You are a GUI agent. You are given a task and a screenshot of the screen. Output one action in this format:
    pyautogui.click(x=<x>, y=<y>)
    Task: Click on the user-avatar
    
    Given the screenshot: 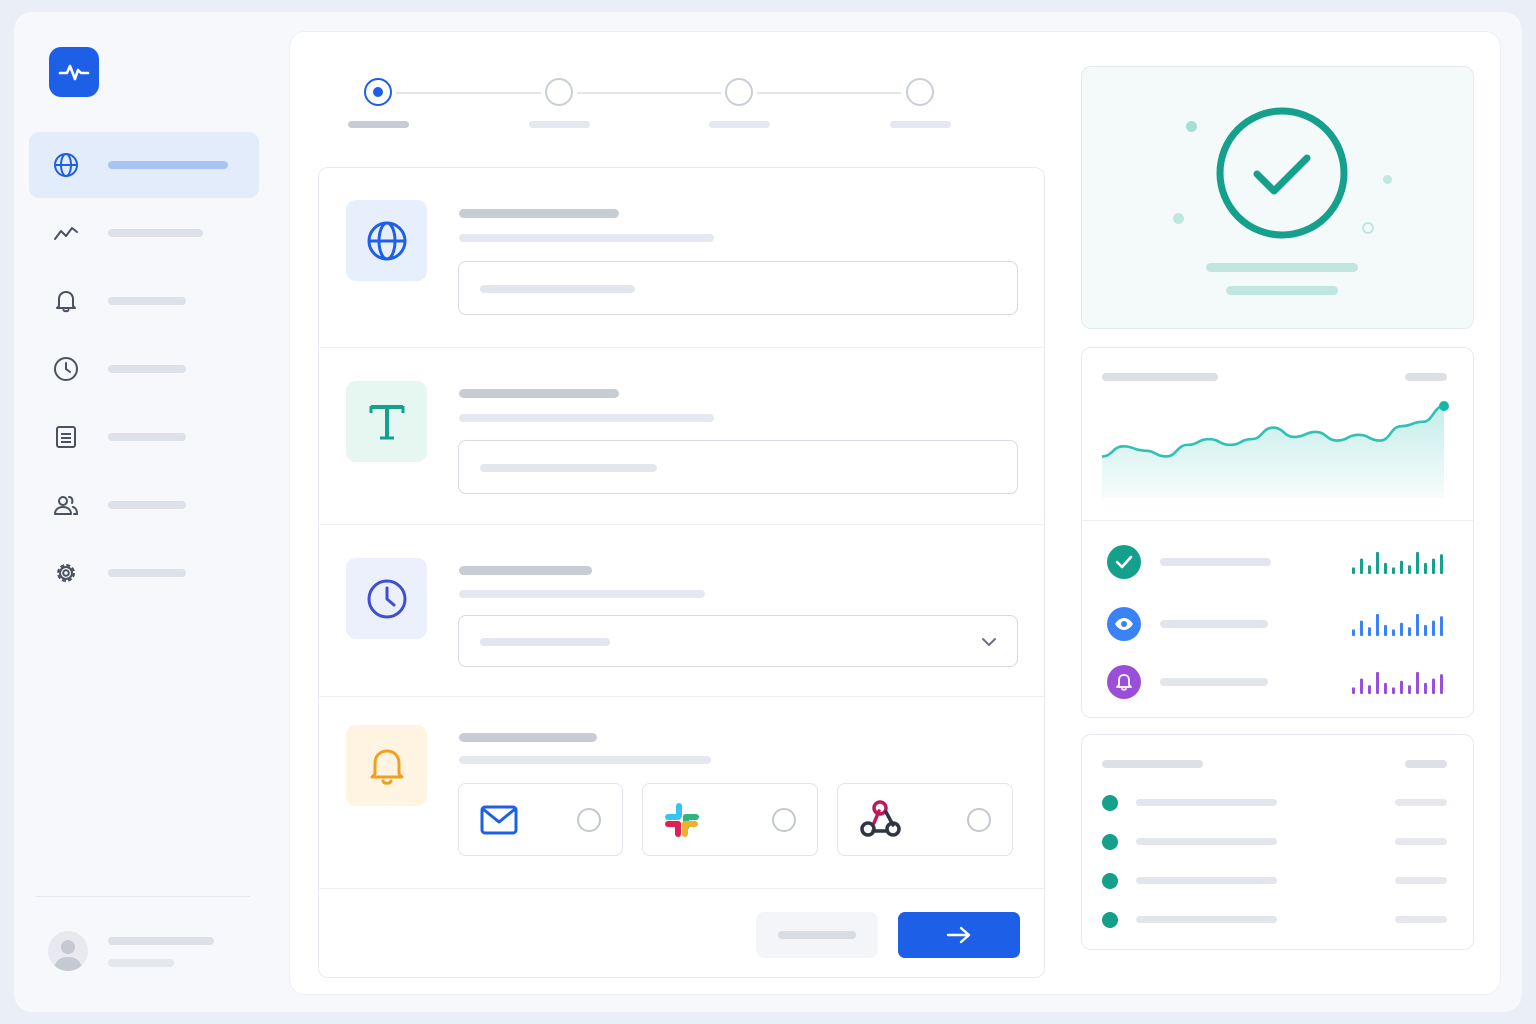 What is the action you would take?
    pyautogui.click(x=68, y=951)
    